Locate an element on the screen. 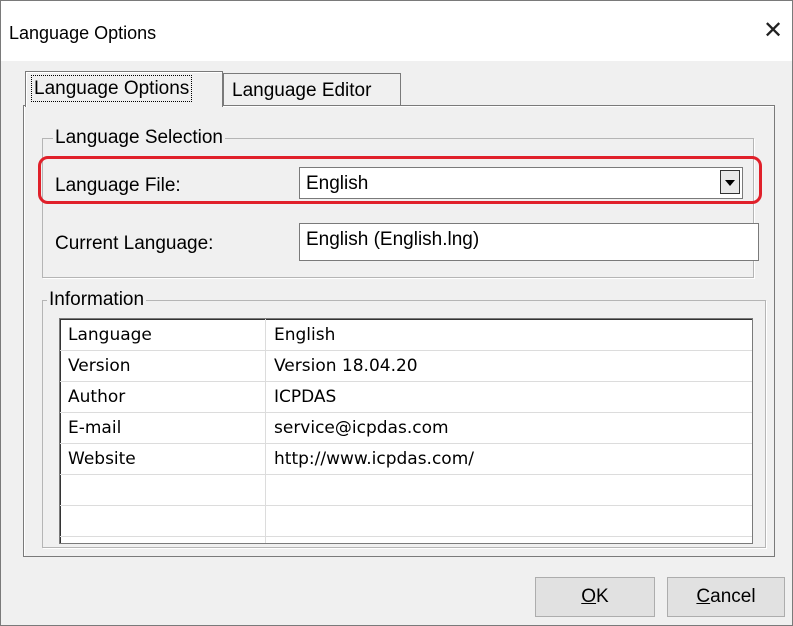 The height and width of the screenshot is (626, 793). window-title: Language Options is located at coordinates (83, 33).